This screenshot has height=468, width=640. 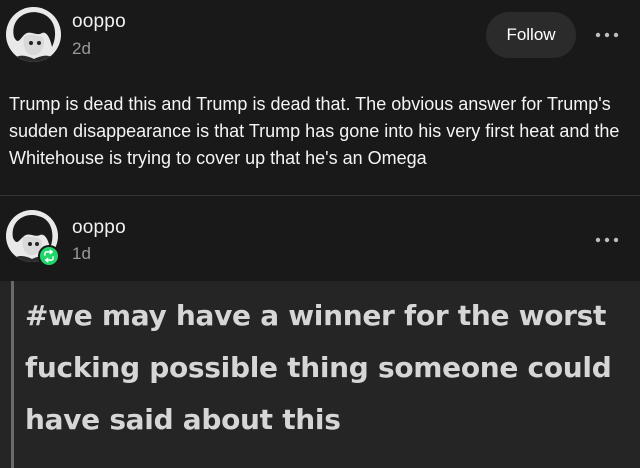 I want to click on reblog-badge, so click(x=49, y=256).